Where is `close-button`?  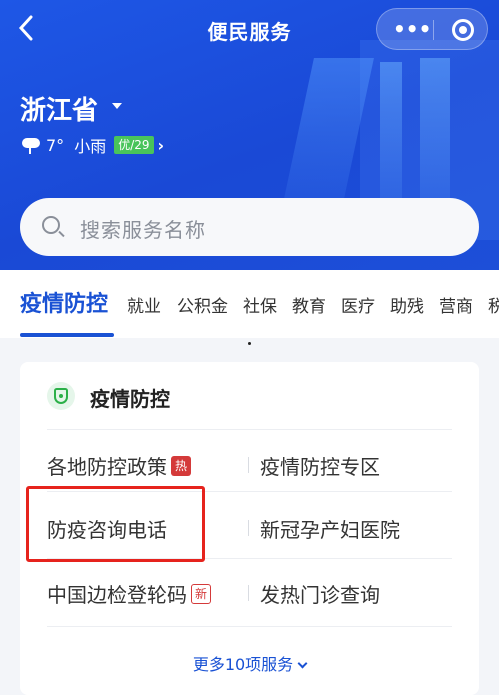 close-button is located at coordinates (463, 30).